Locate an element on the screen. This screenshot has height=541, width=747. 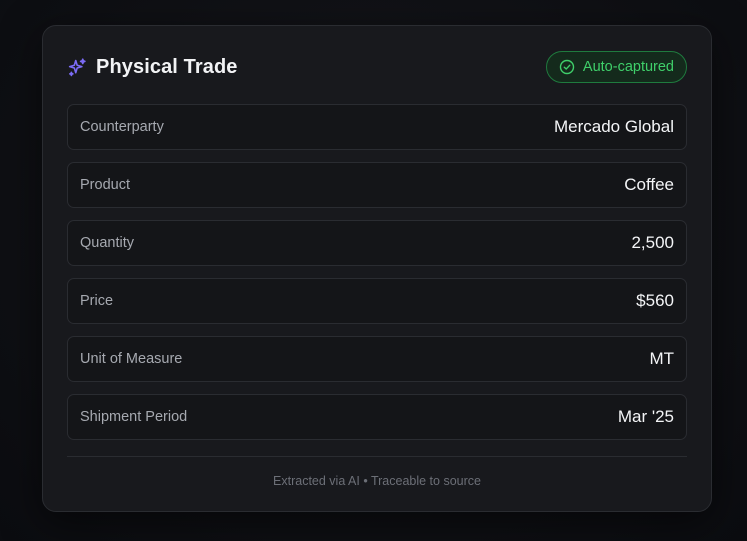
card-title: Physical Trade is located at coordinates (167, 66).